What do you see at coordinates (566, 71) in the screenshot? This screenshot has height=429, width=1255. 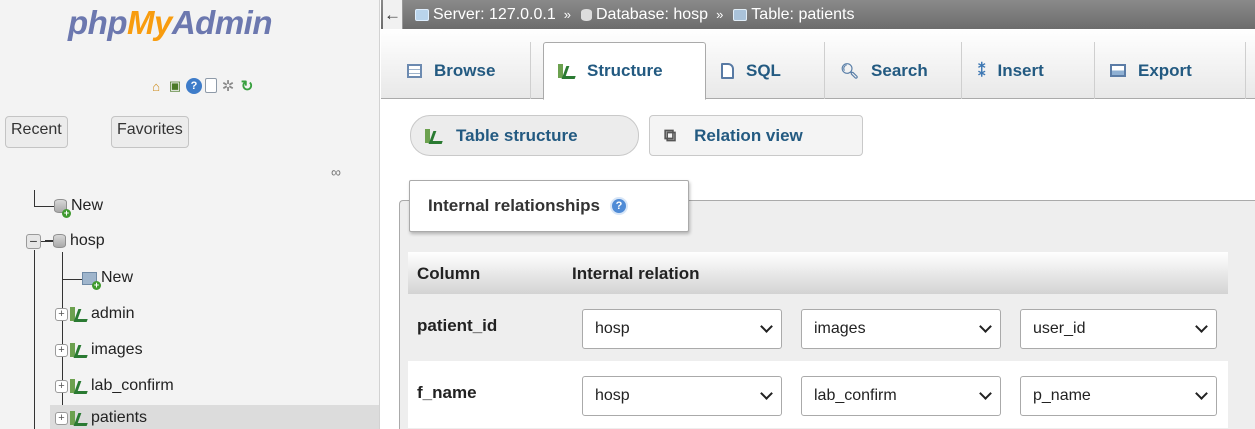 I see `structure-icon` at bounding box center [566, 71].